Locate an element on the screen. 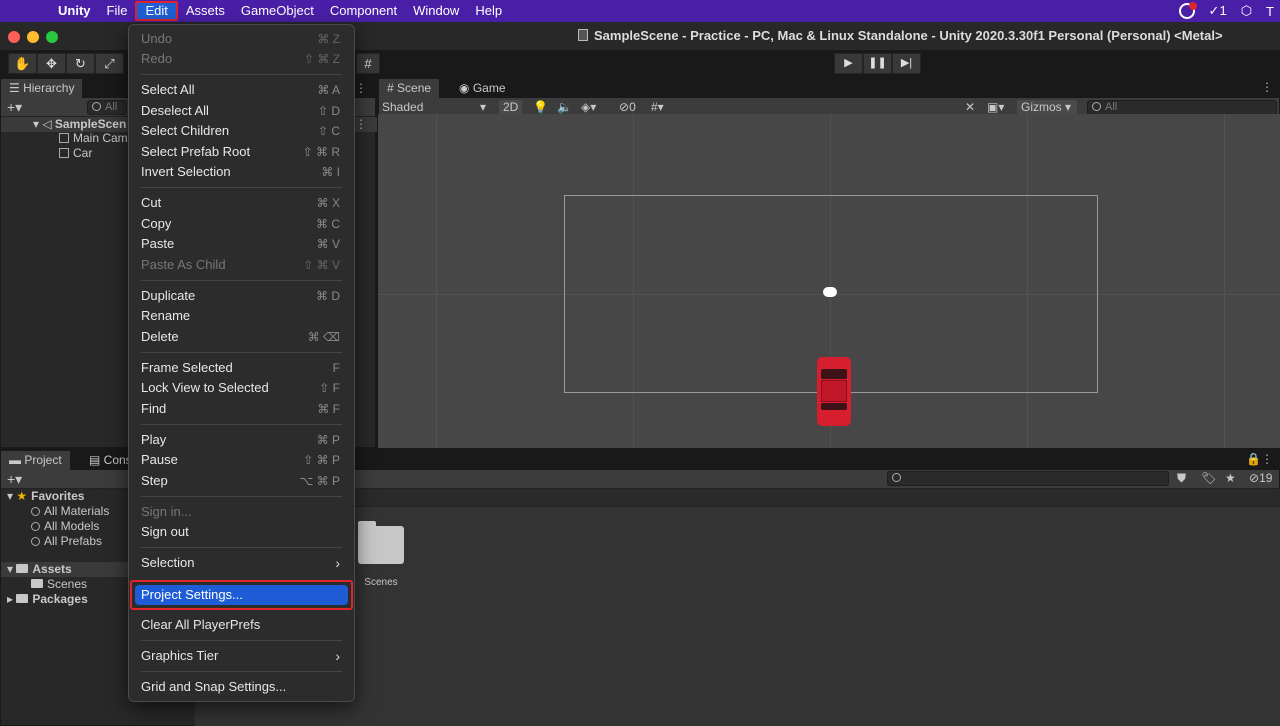 The width and height of the screenshot is (1280, 726). menu-item-select-prefab-root: Select Prefab Root ⇧ ⌘ R is located at coordinates (241, 152).